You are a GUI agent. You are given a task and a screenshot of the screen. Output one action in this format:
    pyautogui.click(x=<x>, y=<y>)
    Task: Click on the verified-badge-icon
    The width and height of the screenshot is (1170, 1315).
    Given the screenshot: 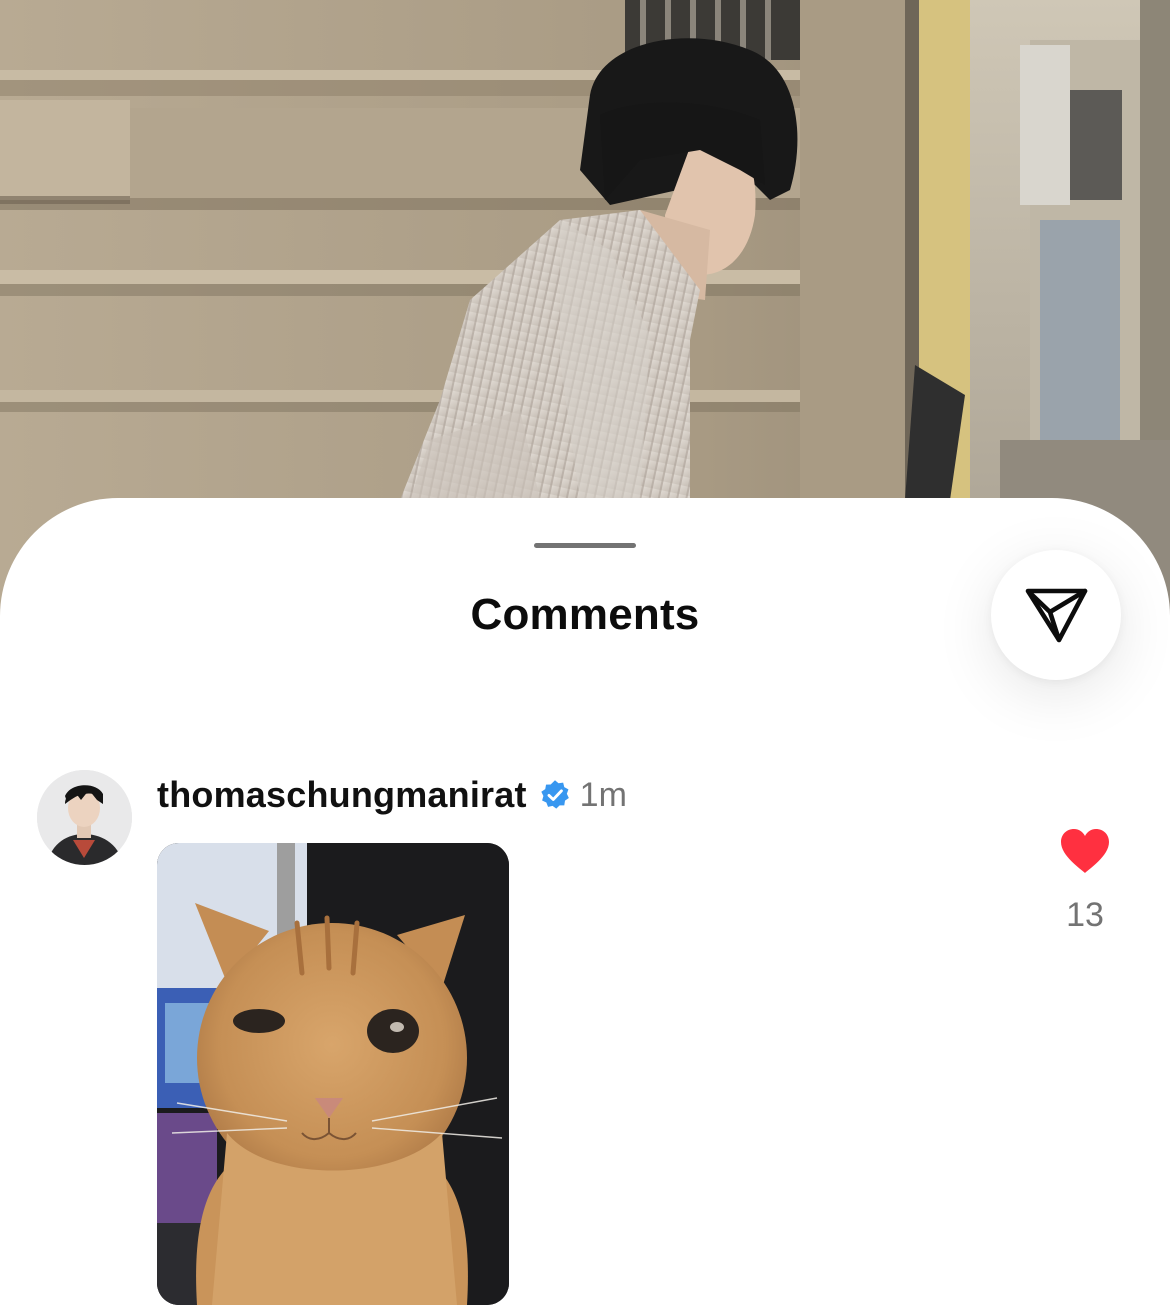 What is the action you would take?
    pyautogui.click(x=554, y=794)
    